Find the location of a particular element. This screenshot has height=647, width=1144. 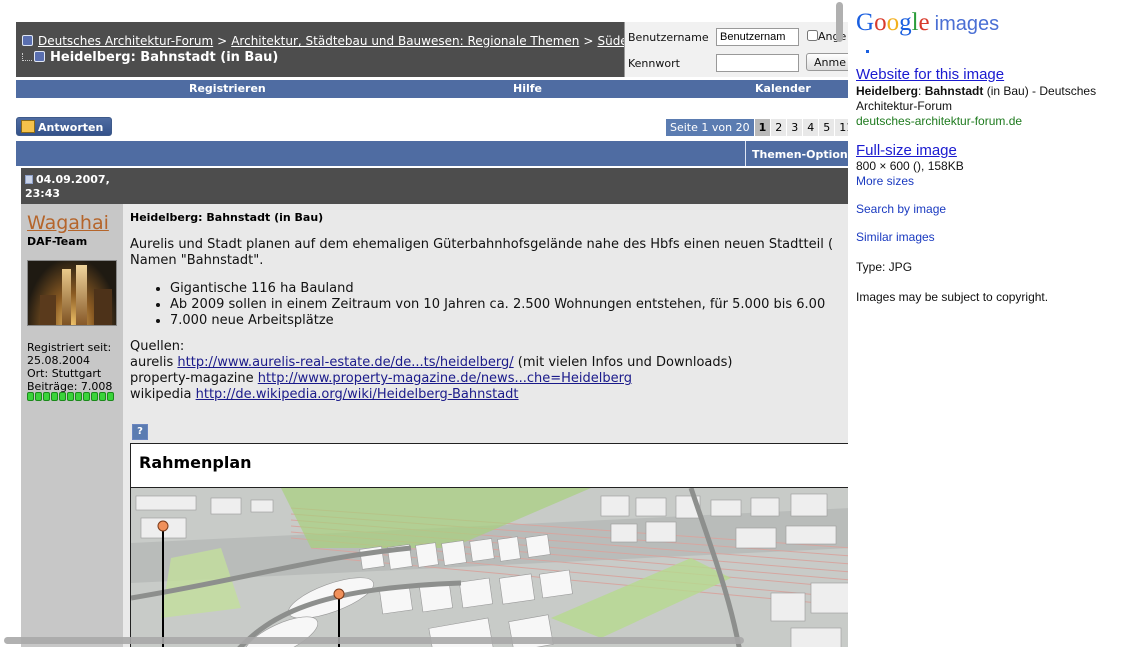

thread-options-menu: Themen-Optione is located at coordinates (796, 153).